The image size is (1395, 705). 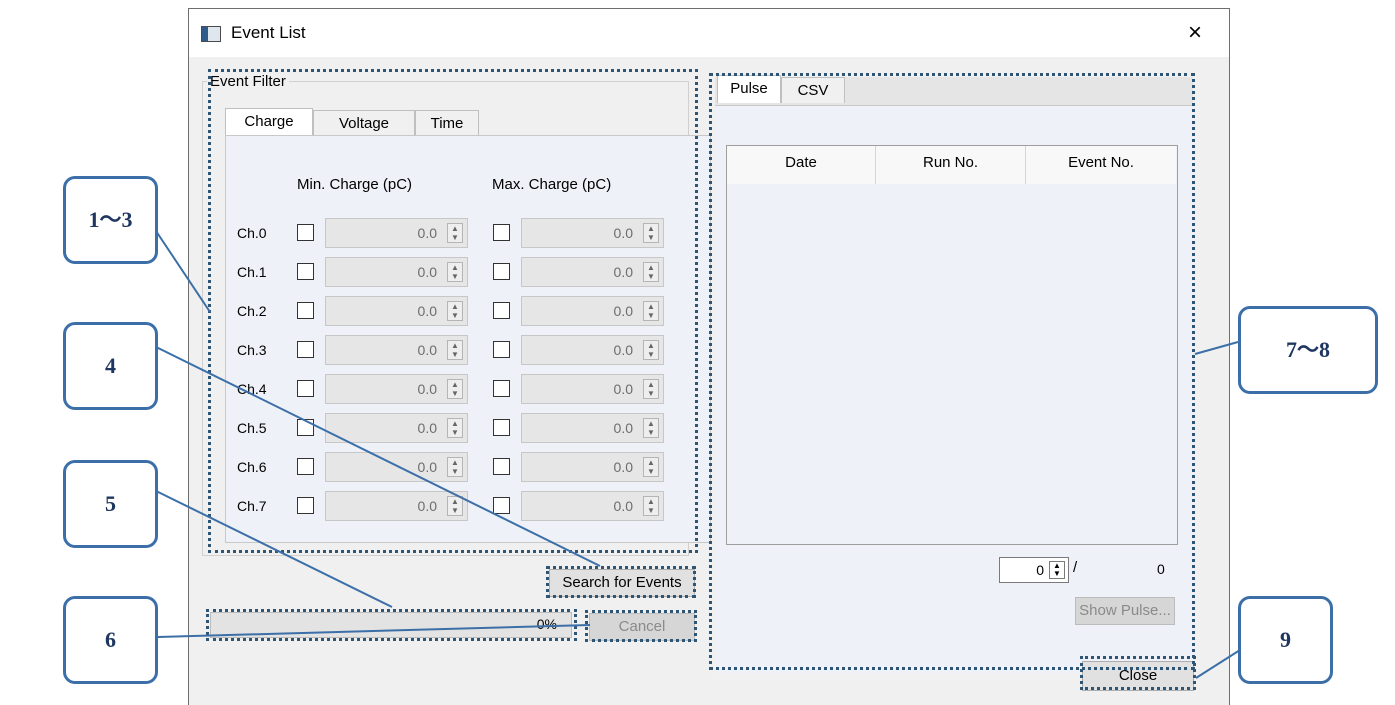 I want to click on callout-1-3: 1～3, so click(x=110, y=220).